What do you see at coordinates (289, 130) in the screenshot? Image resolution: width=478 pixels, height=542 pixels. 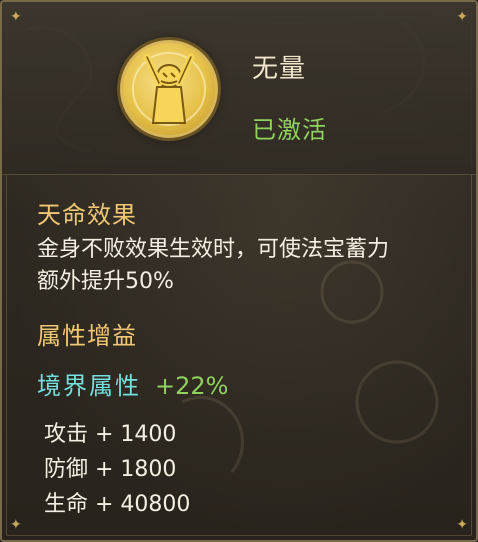 I see `activation-status: 已激活` at bounding box center [289, 130].